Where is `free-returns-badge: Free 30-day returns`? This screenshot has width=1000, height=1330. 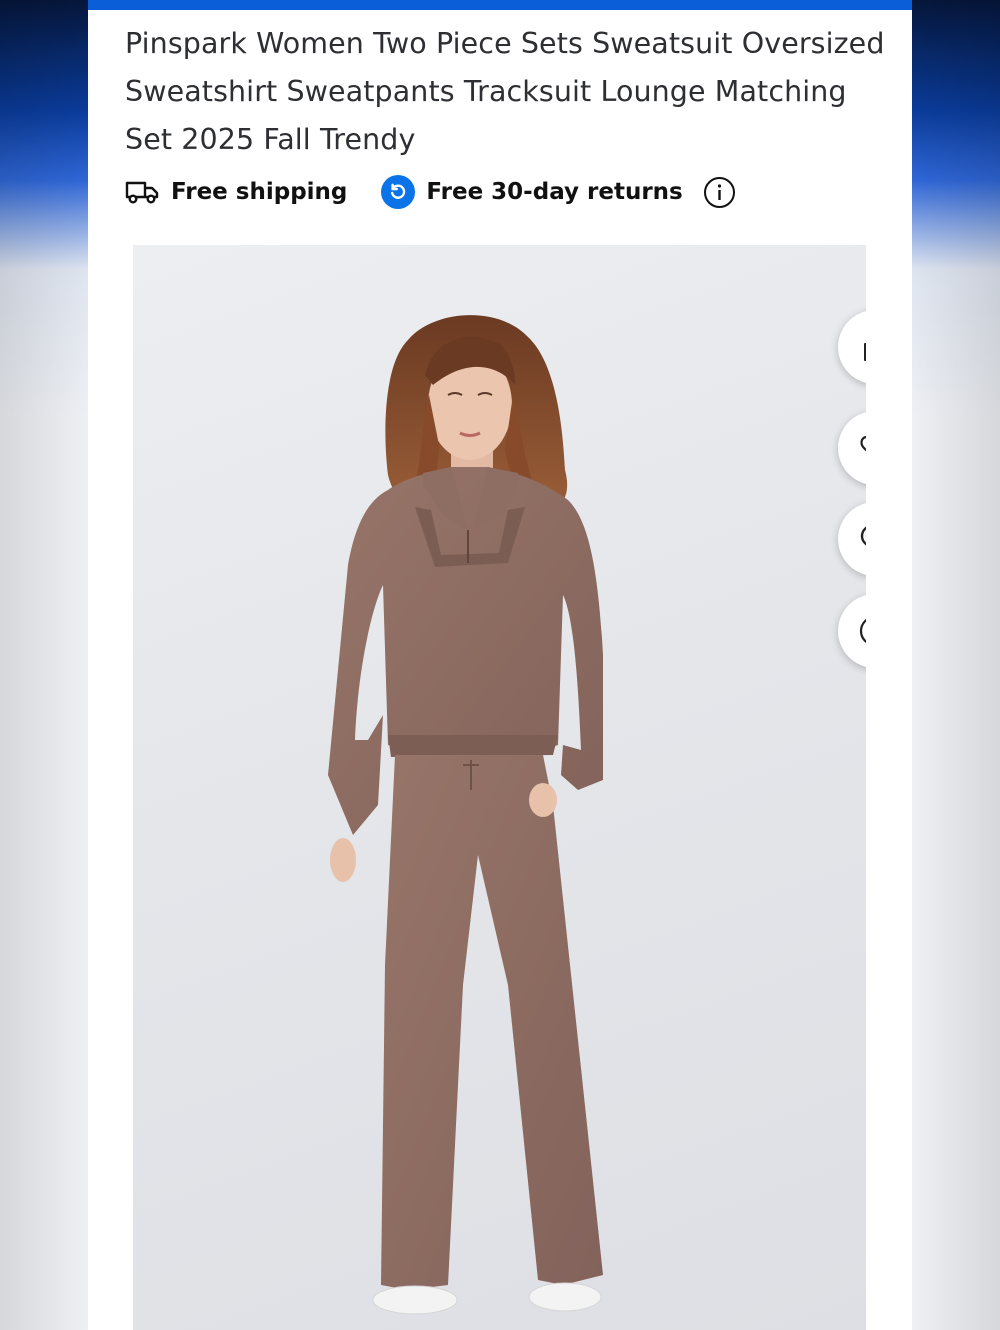 free-returns-badge: Free 30-day returns is located at coordinates (541, 192).